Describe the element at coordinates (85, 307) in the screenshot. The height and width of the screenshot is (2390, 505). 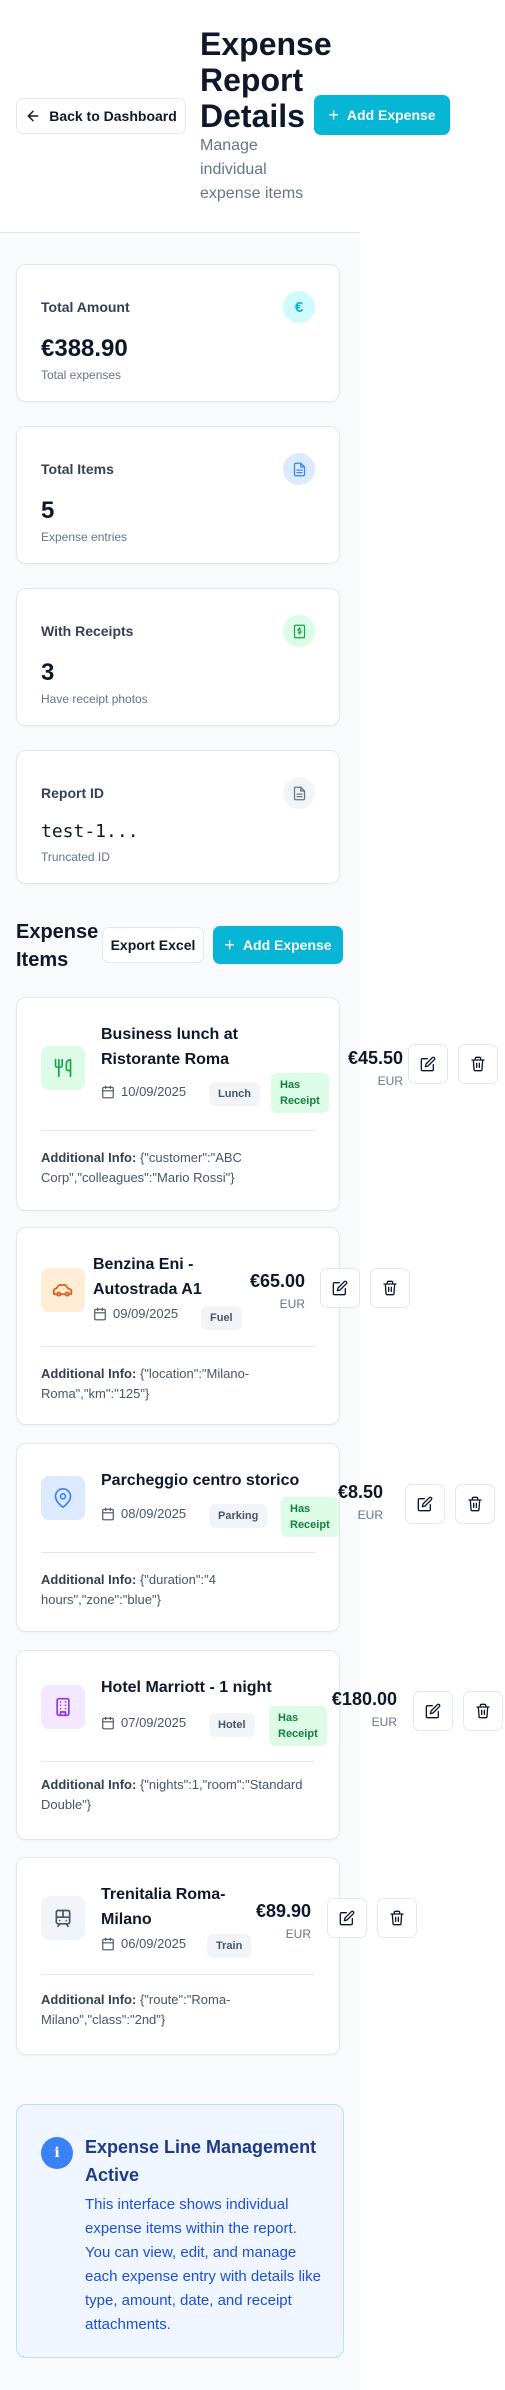
I see `stat-label: Total Amount` at that location.